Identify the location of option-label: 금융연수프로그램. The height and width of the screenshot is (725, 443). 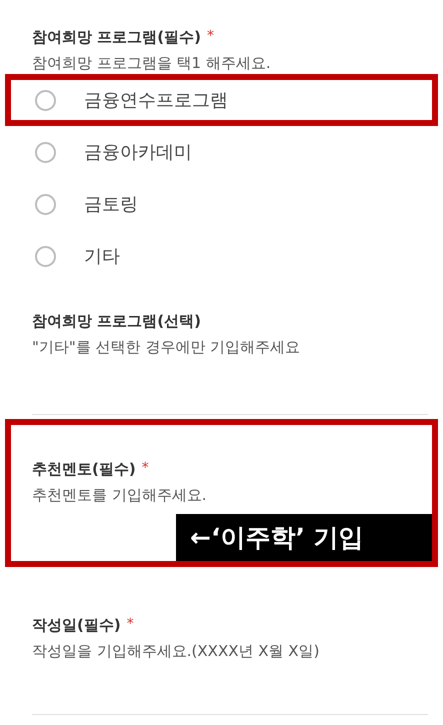
(156, 100).